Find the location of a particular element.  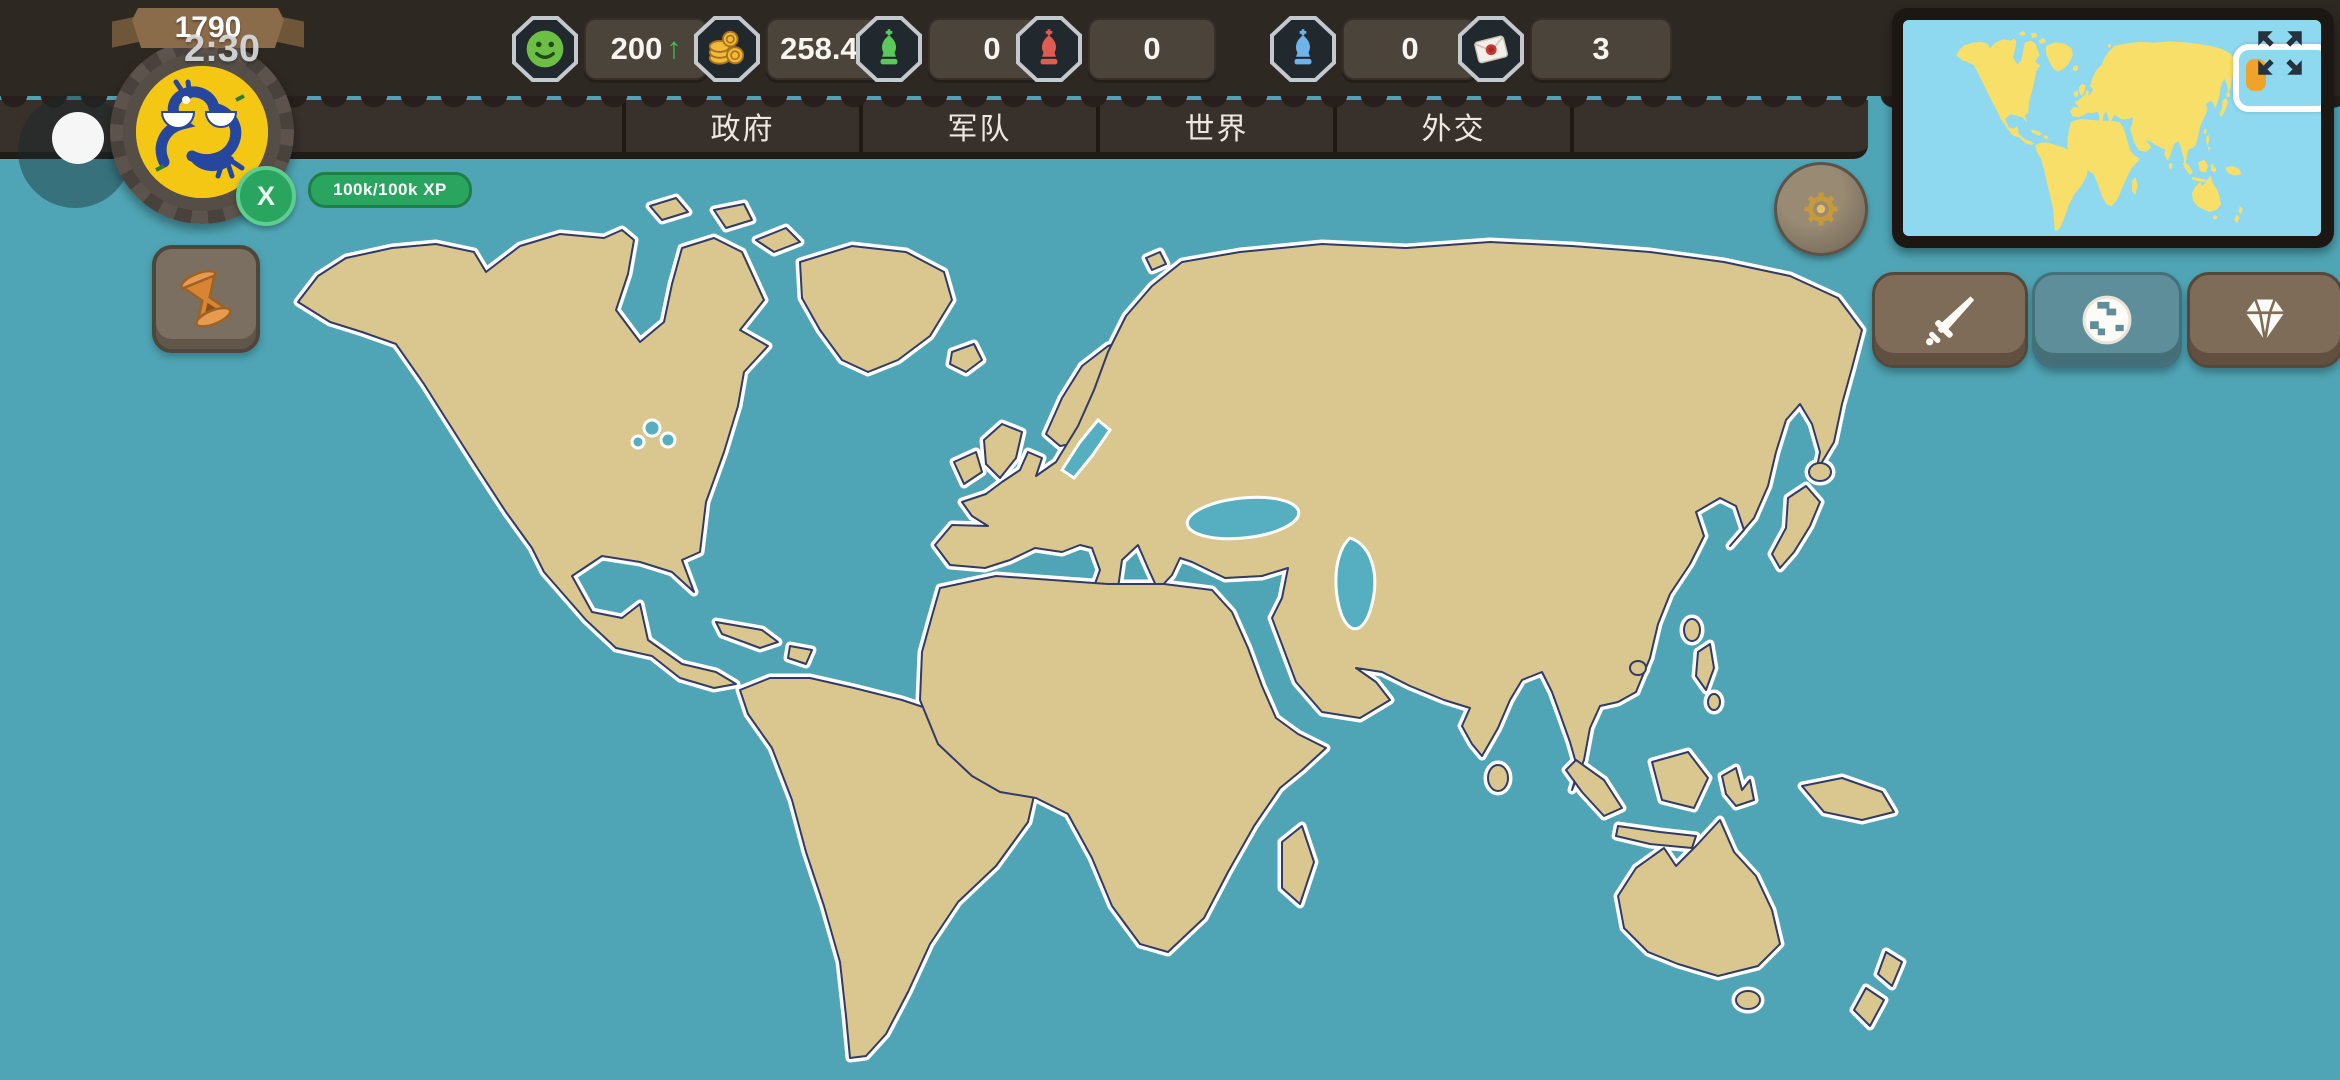

xp-bar: 100k/100k XP is located at coordinates (390, 190).